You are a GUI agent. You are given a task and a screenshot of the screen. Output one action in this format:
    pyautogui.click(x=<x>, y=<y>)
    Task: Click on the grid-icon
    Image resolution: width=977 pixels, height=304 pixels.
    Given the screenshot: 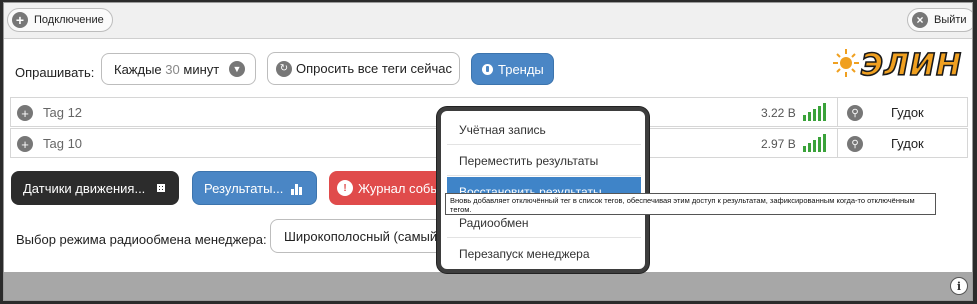 What is the action you would take?
    pyautogui.click(x=161, y=188)
    